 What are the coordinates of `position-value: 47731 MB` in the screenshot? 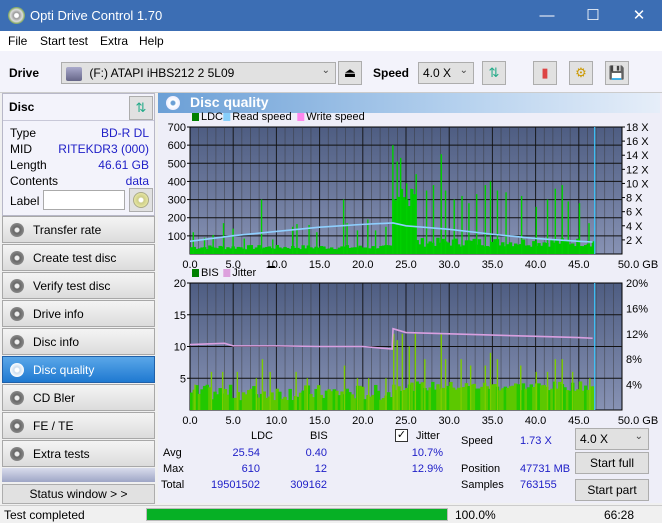 It's located at (545, 469).